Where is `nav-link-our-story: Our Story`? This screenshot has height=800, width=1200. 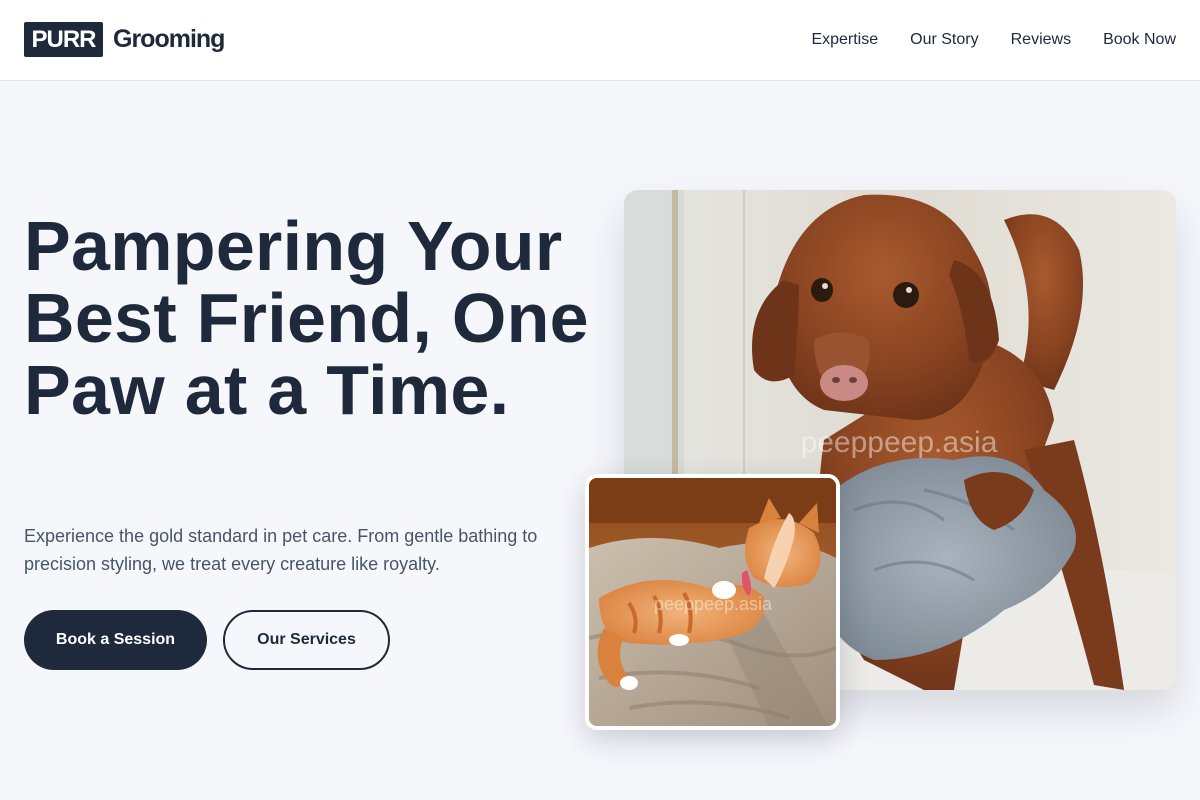
nav-link-our-story: Our Story is located at coordinates (944, 40).